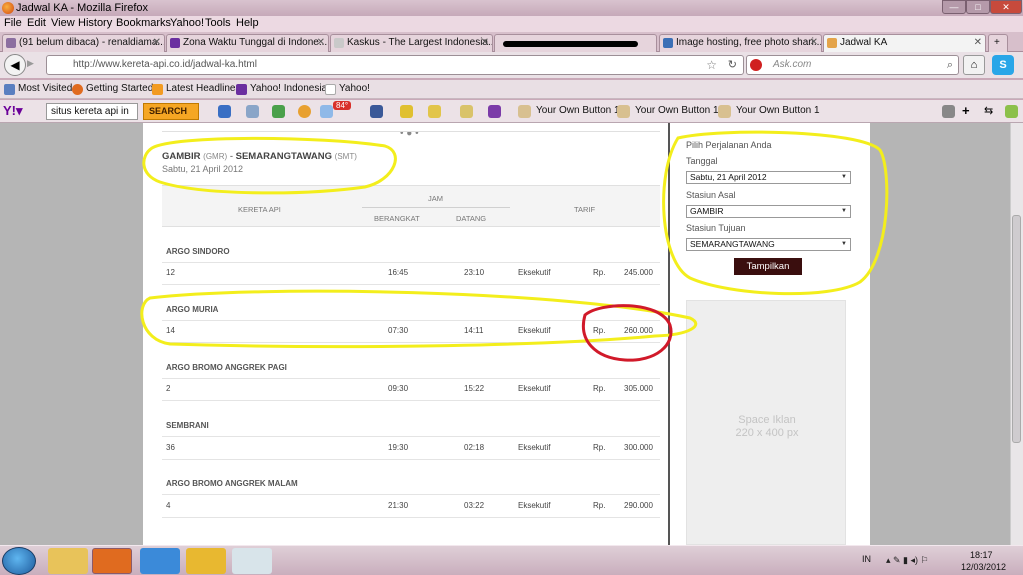  I want to click on app-icon, so click(206, 561).